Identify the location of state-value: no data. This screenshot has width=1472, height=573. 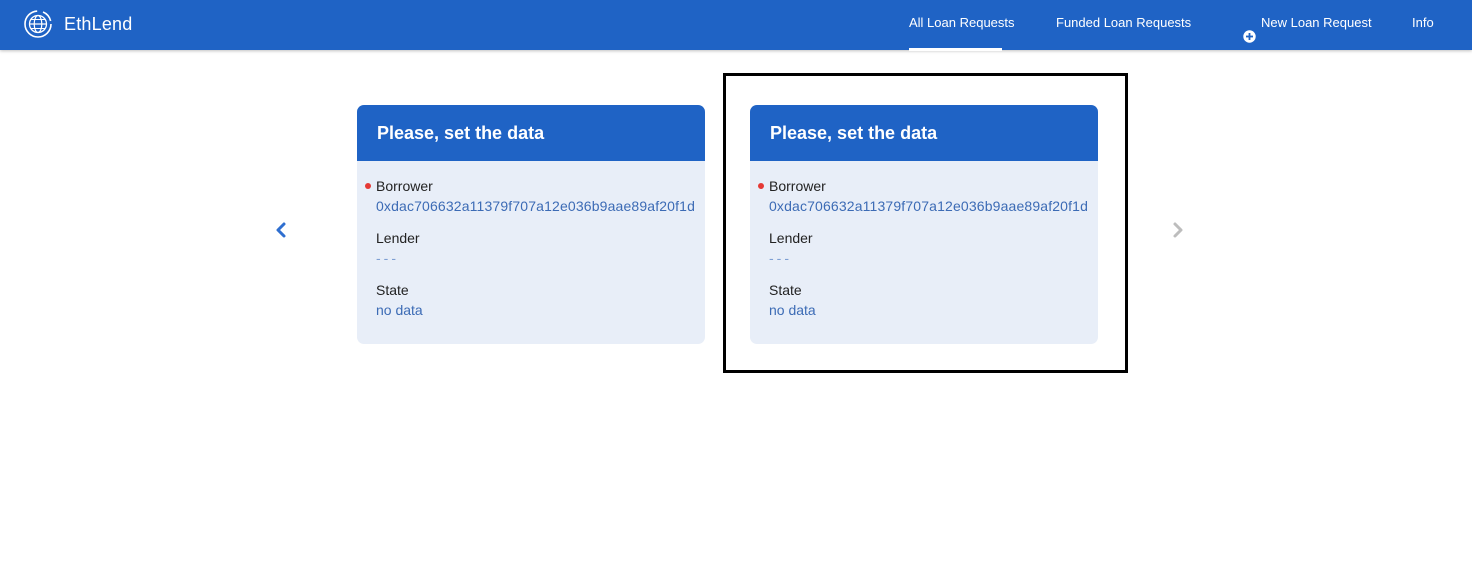
(399, 310).